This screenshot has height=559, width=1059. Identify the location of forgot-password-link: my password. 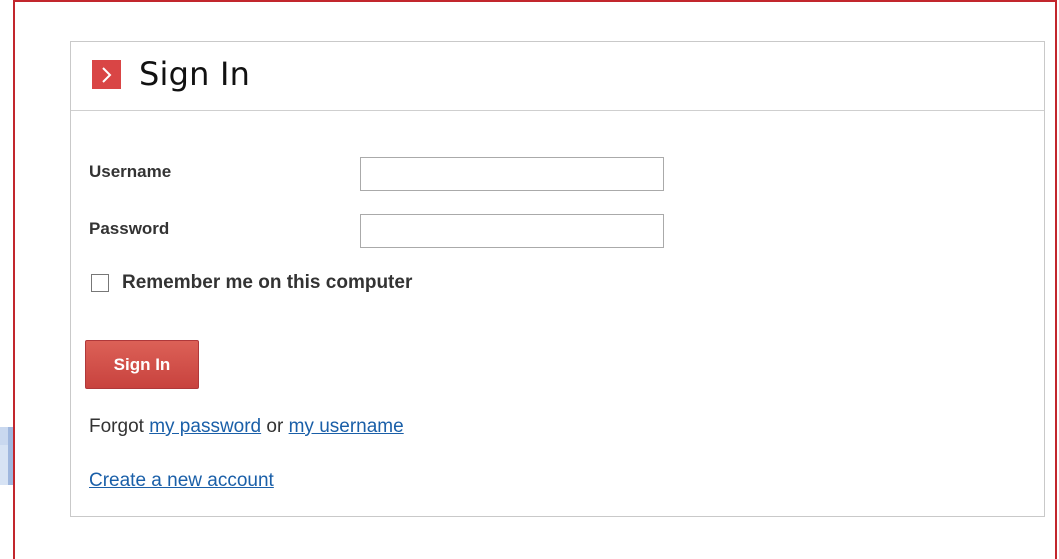
(205, 426).